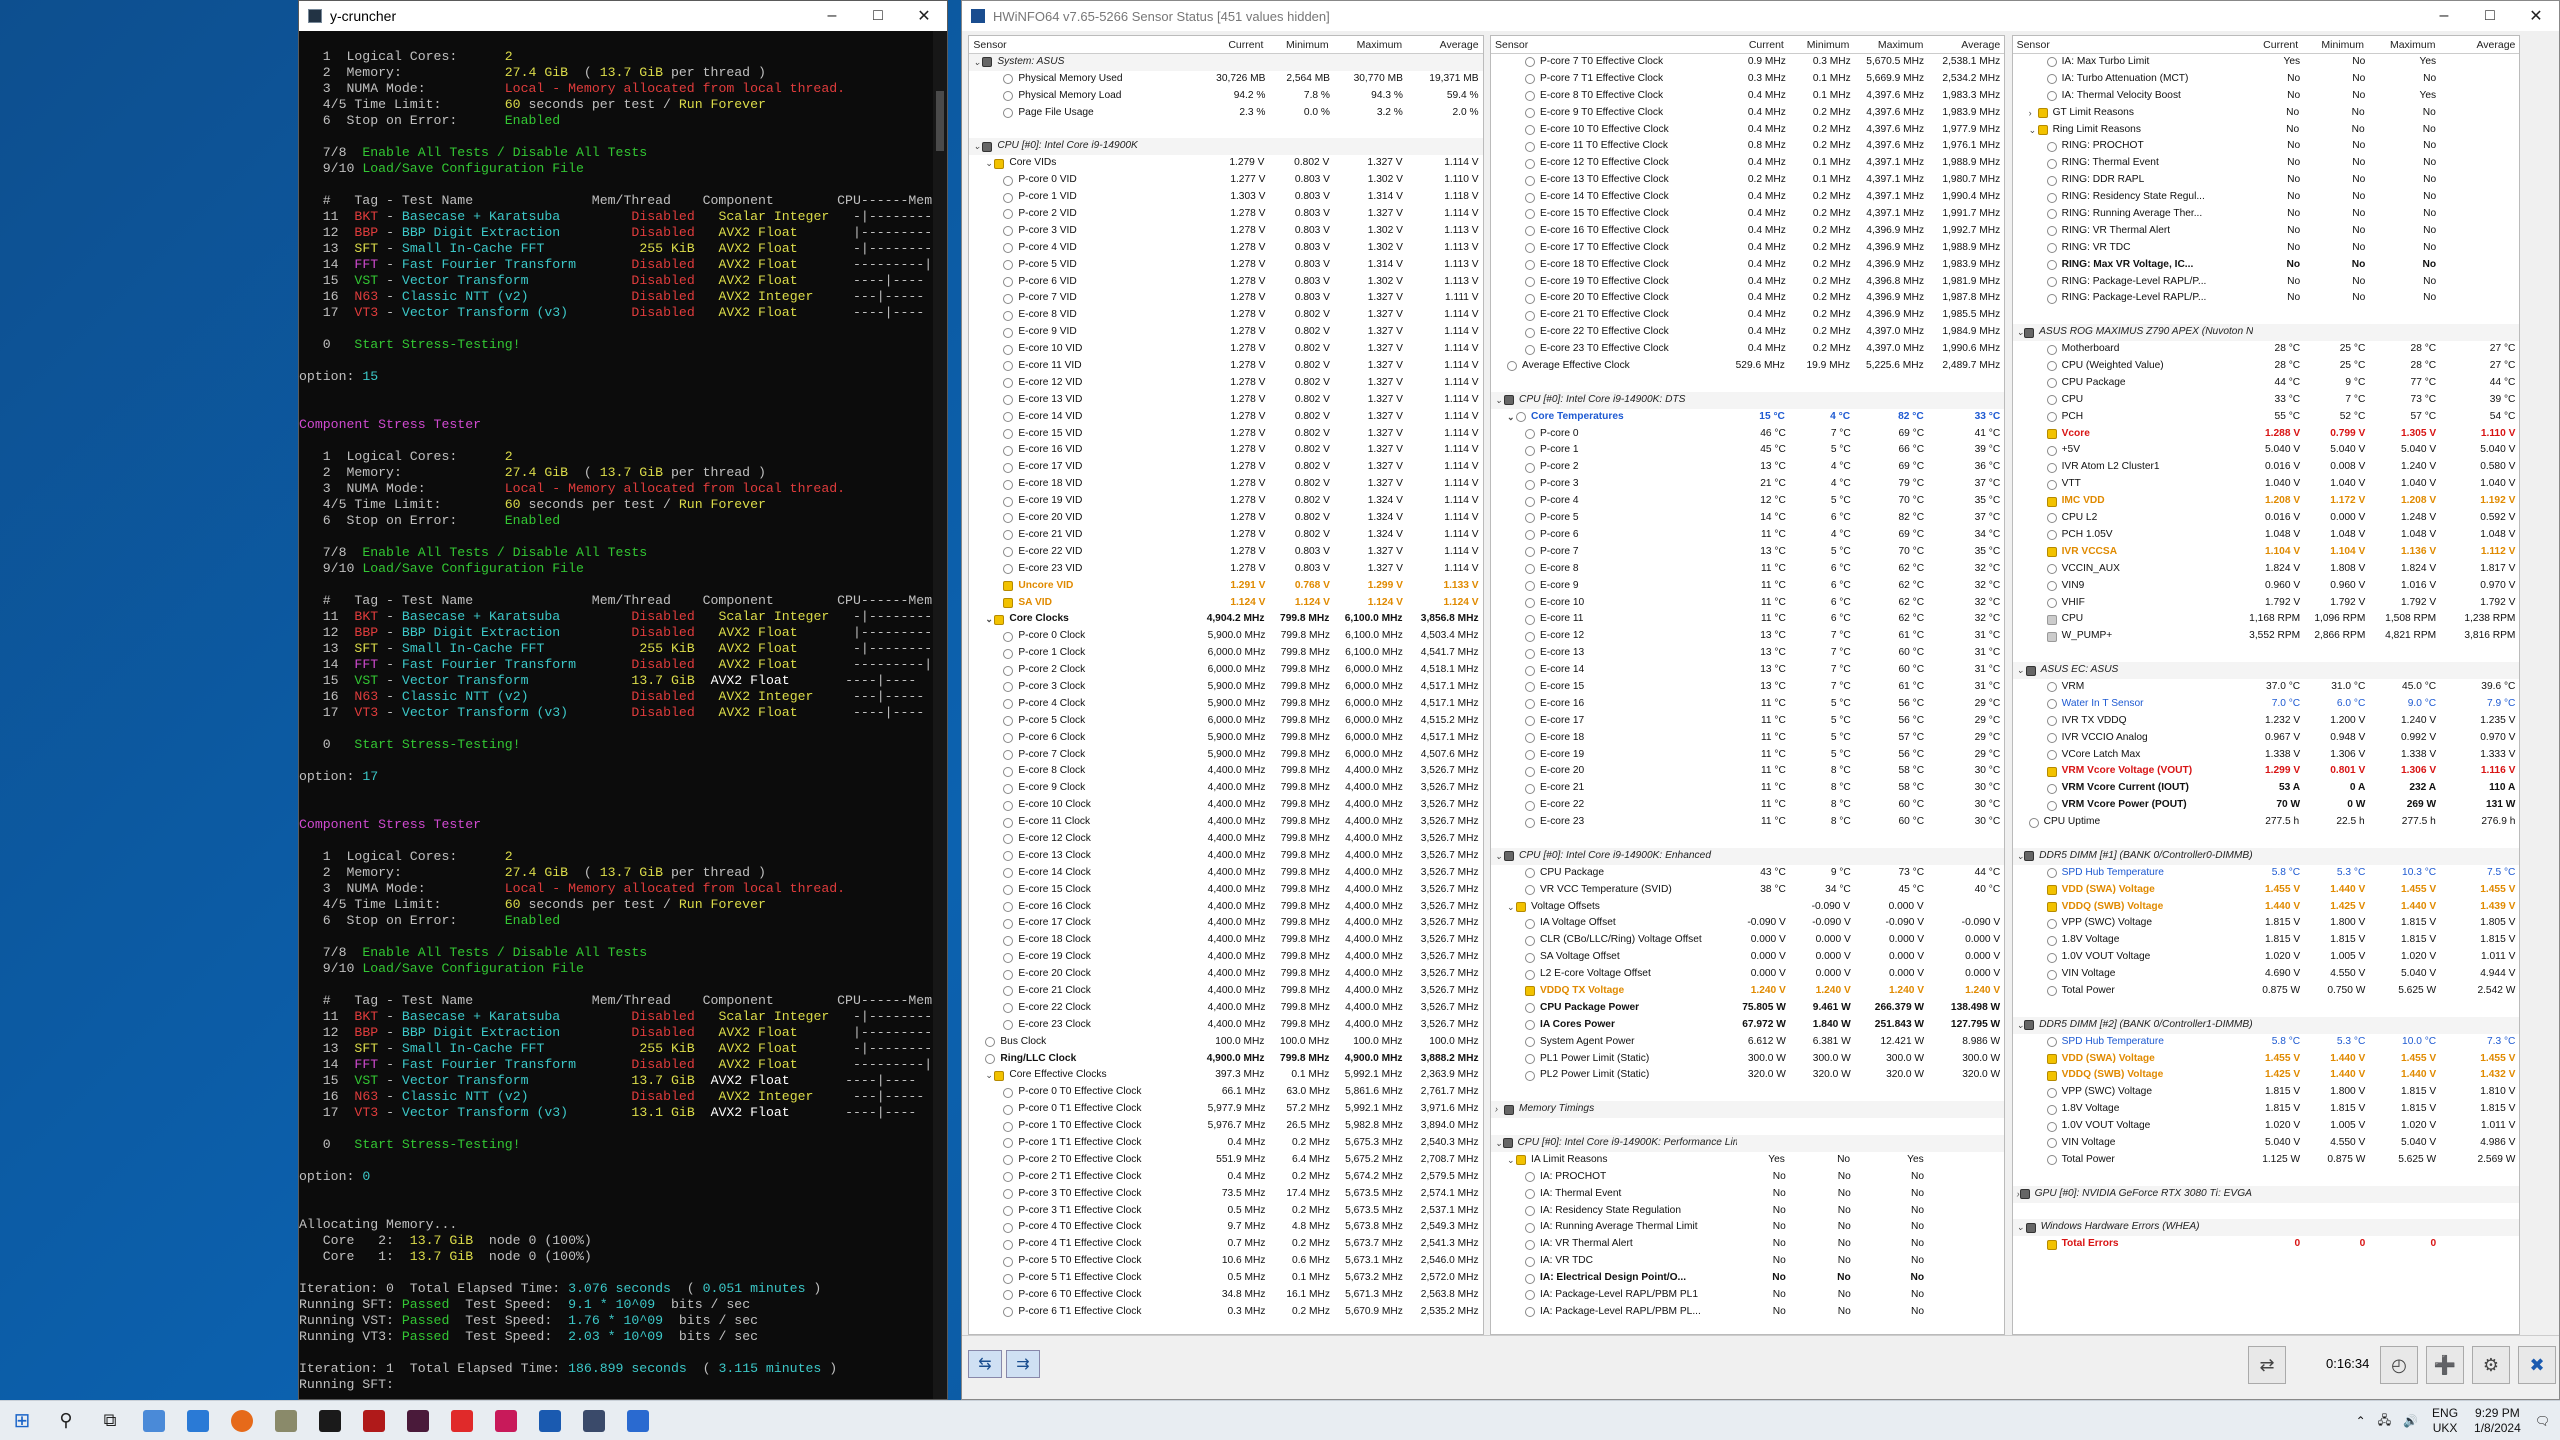  Describe the element at coordinates (2266, 721) in the screenshot. I see `sensor-row: IVR TX VDDQ 1.232 V 1.200 V 1.240 V 1.235 V` at that location.